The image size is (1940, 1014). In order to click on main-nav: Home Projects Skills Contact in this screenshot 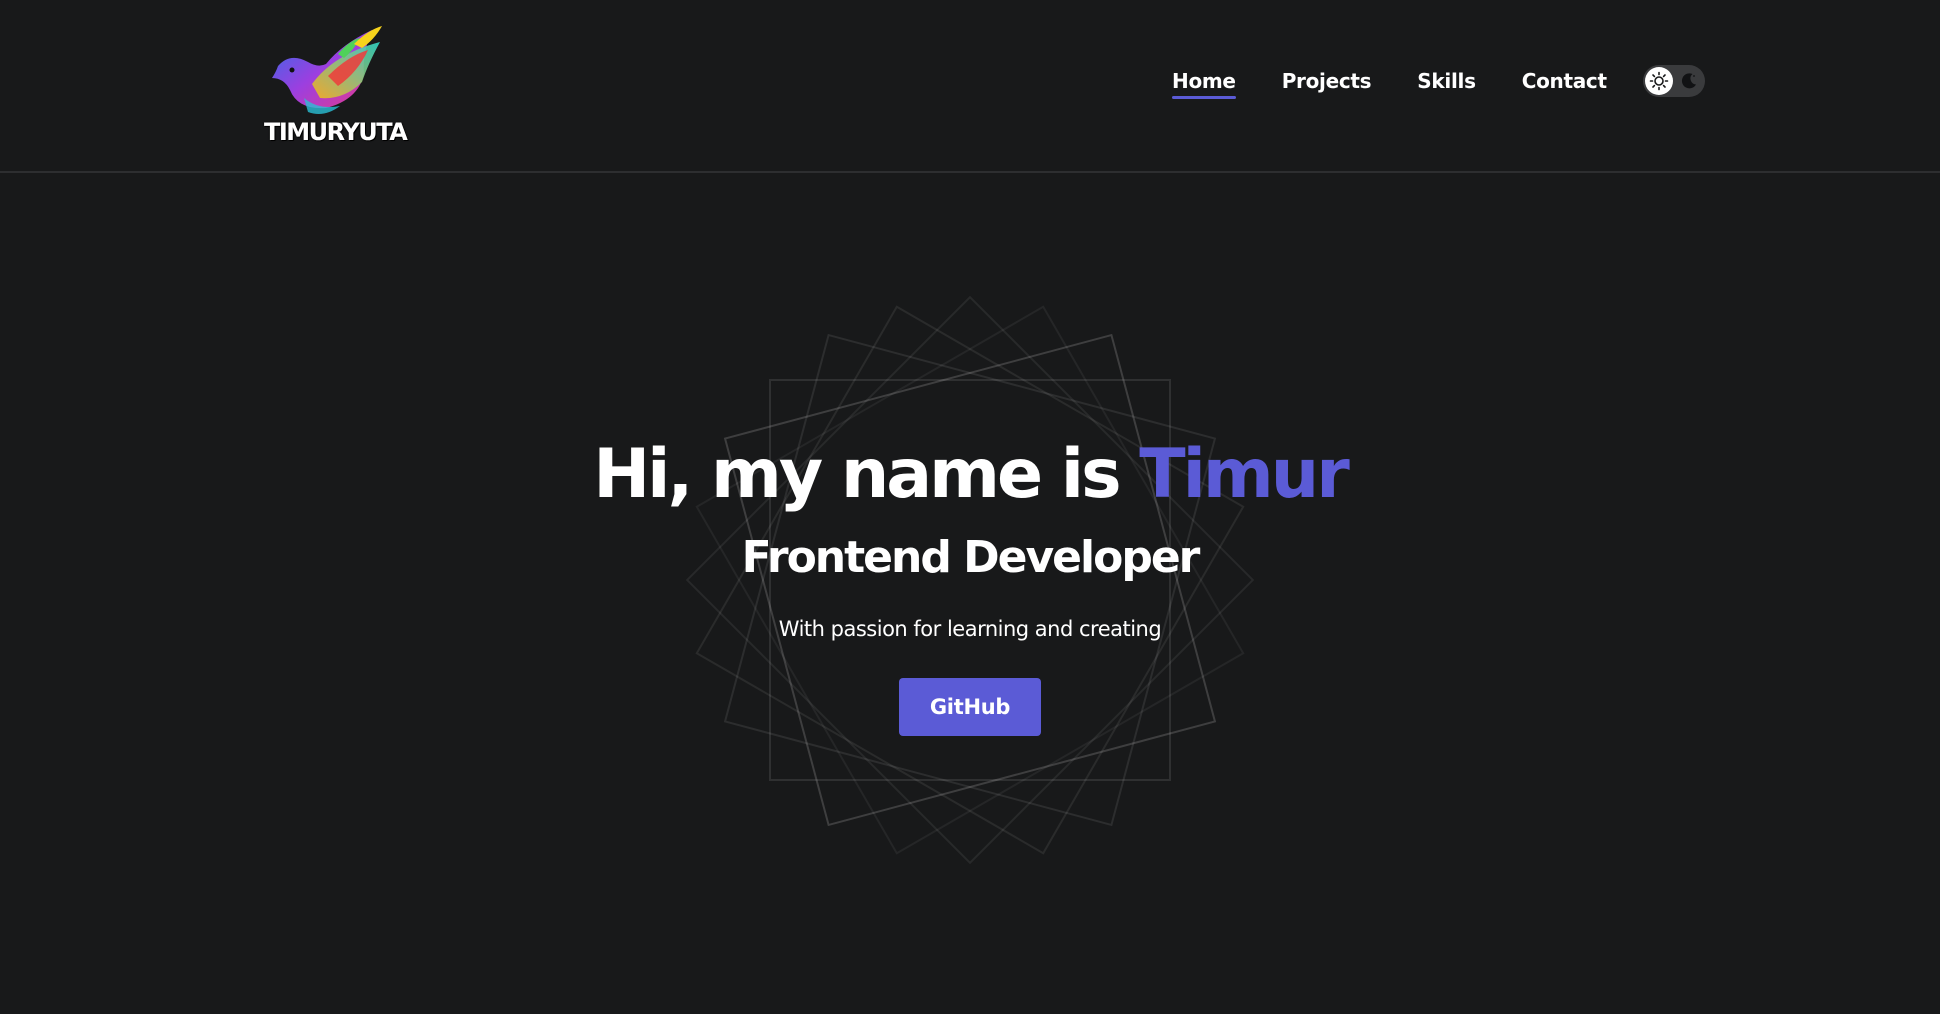, I will do `click(1438, 82)`.